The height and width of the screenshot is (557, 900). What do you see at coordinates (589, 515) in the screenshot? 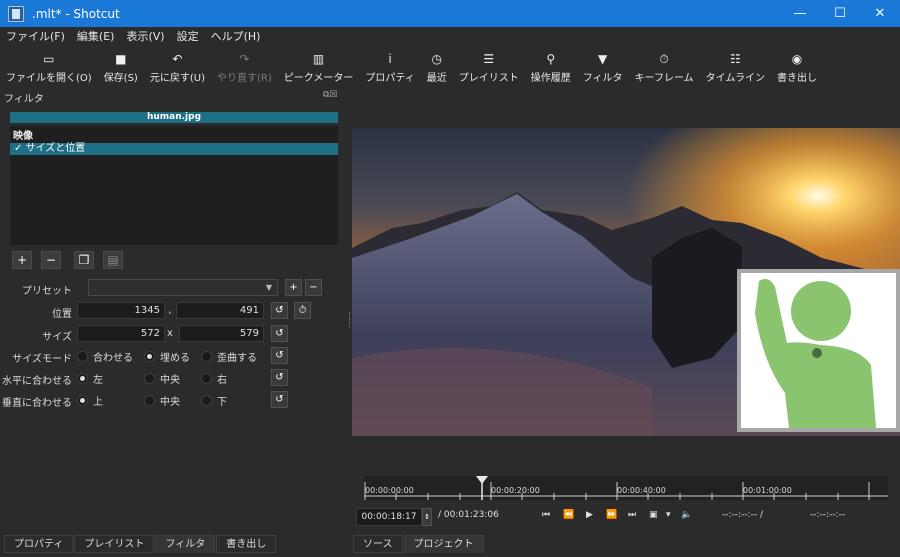
I see `play-button: ▶` at bounding box center [589, 515].